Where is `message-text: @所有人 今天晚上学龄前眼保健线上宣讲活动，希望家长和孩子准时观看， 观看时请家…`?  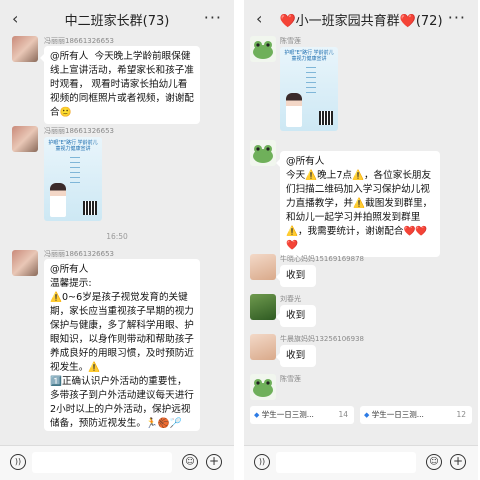
message-text: @所有人 今天晚上学龄前眼保健线上宣讲活动，希望家长和孩子准时观看， 观看时请家… is located at coordinates (122, 84).